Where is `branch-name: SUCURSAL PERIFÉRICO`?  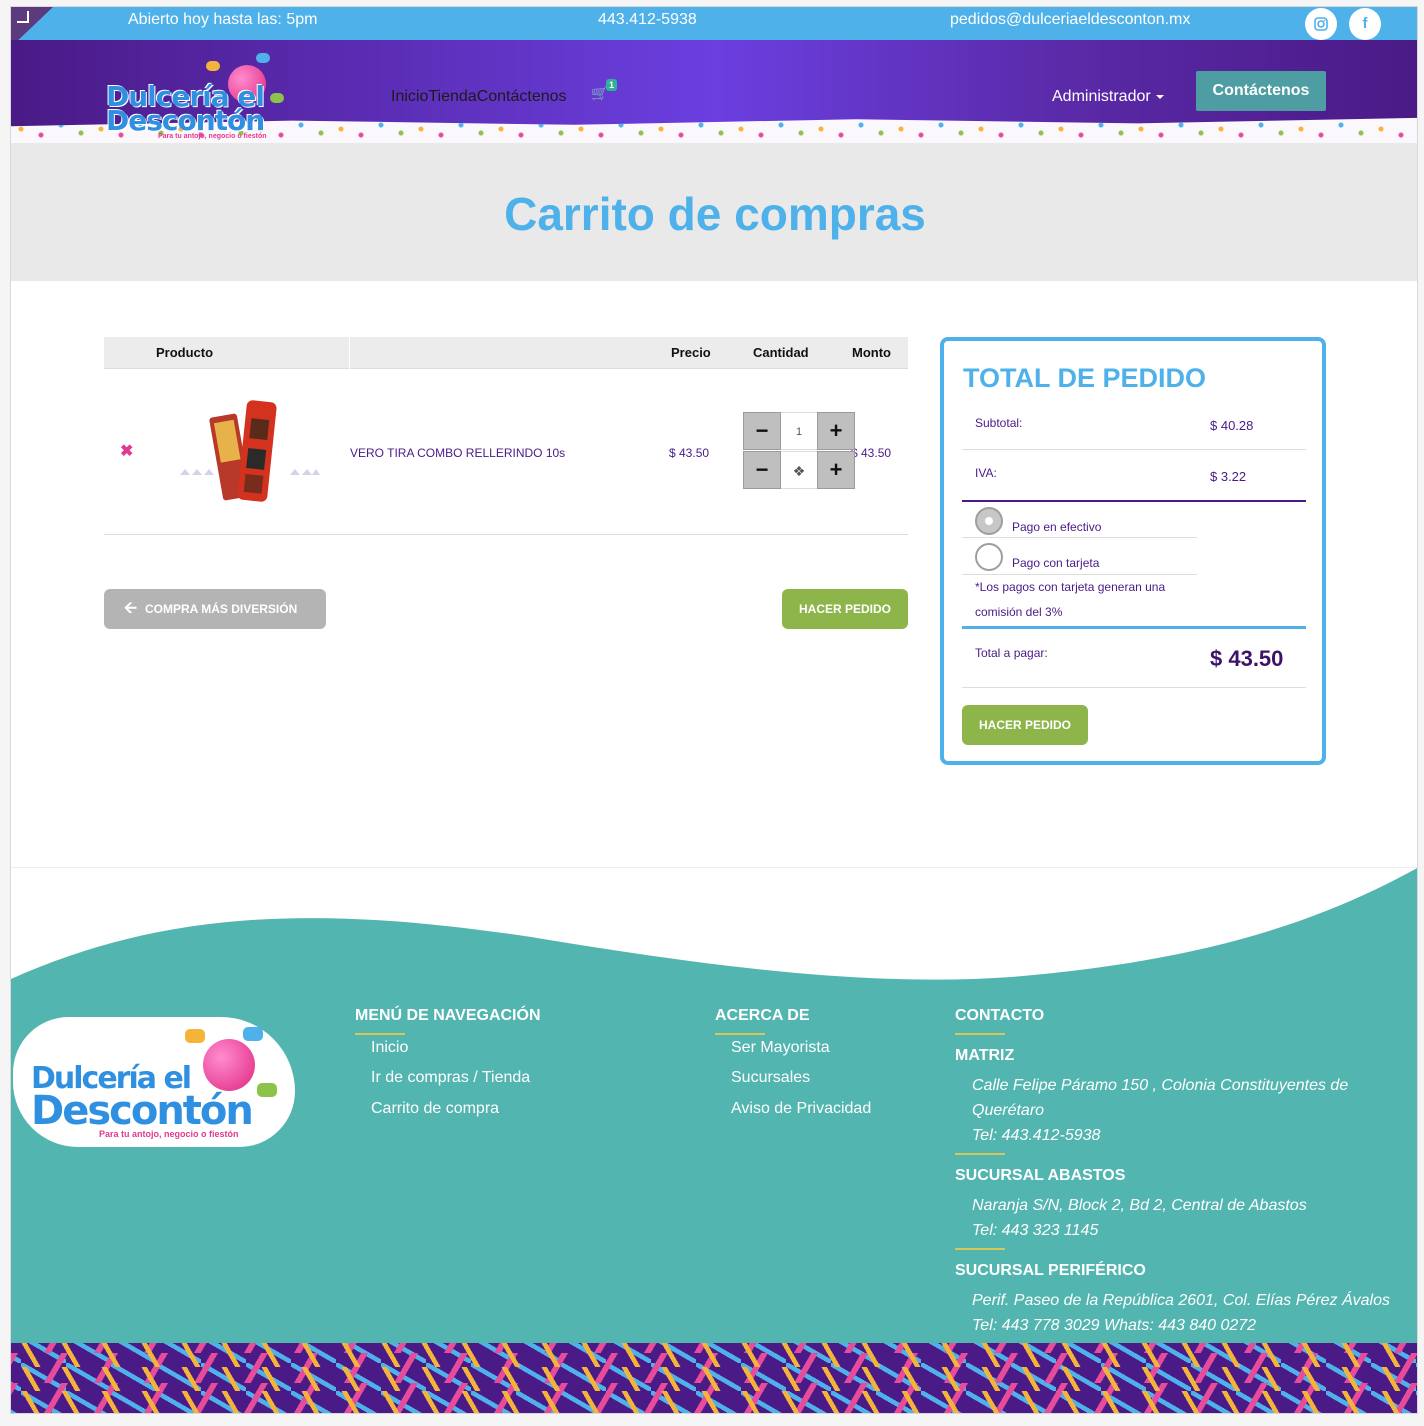 branch-name: SUCURSAL PERIFÉRICO is located at coordinates (1050, 1270).